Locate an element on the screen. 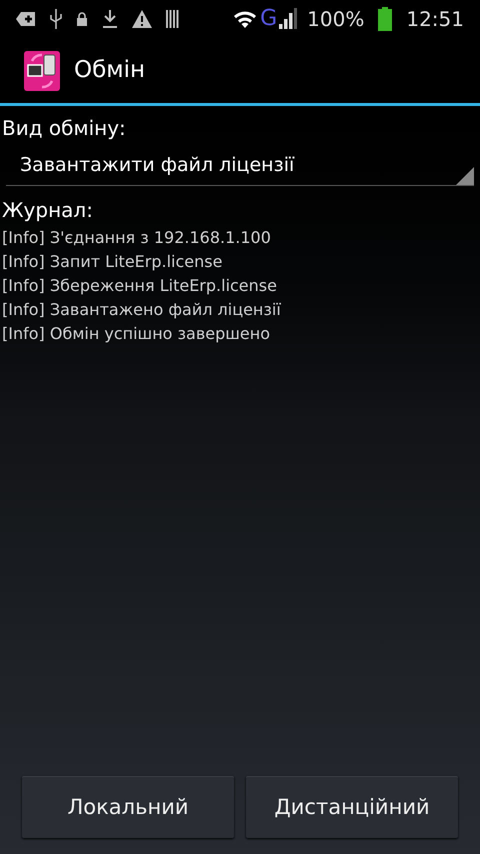 The height and width of the screenshot is (854, 480). barcode-icon is located at coordinates (173, 19).